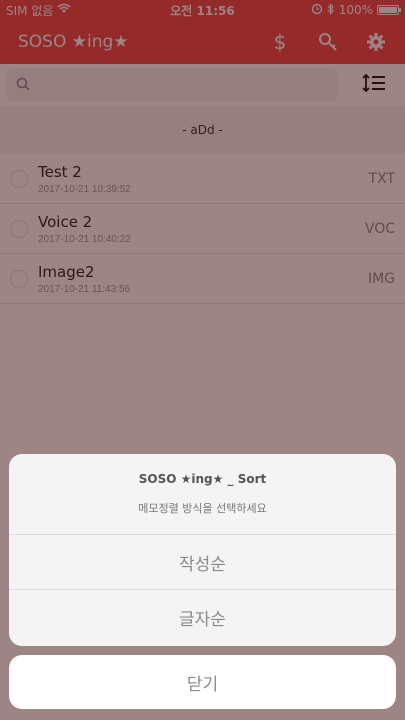 The width and height of the screenshot is (405, 720). I want to click on action-sheet-header: SOSO ★ing★ _ Sort 메모정렬 방식을 선택하세요, so click(202, 494).